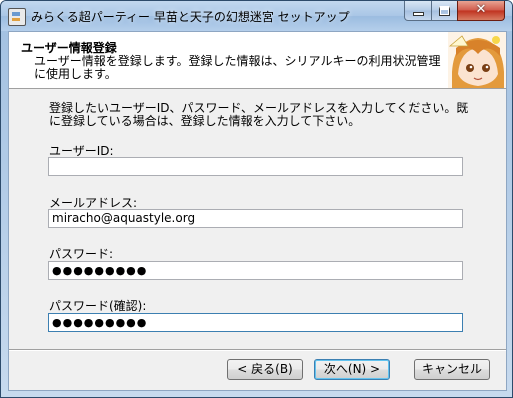 This screenshot has height=398, width=513. Describe the element at coordinates (98, 306) in the screenshot. I see `password-confirm-label: パスワード(確認):` at that location.